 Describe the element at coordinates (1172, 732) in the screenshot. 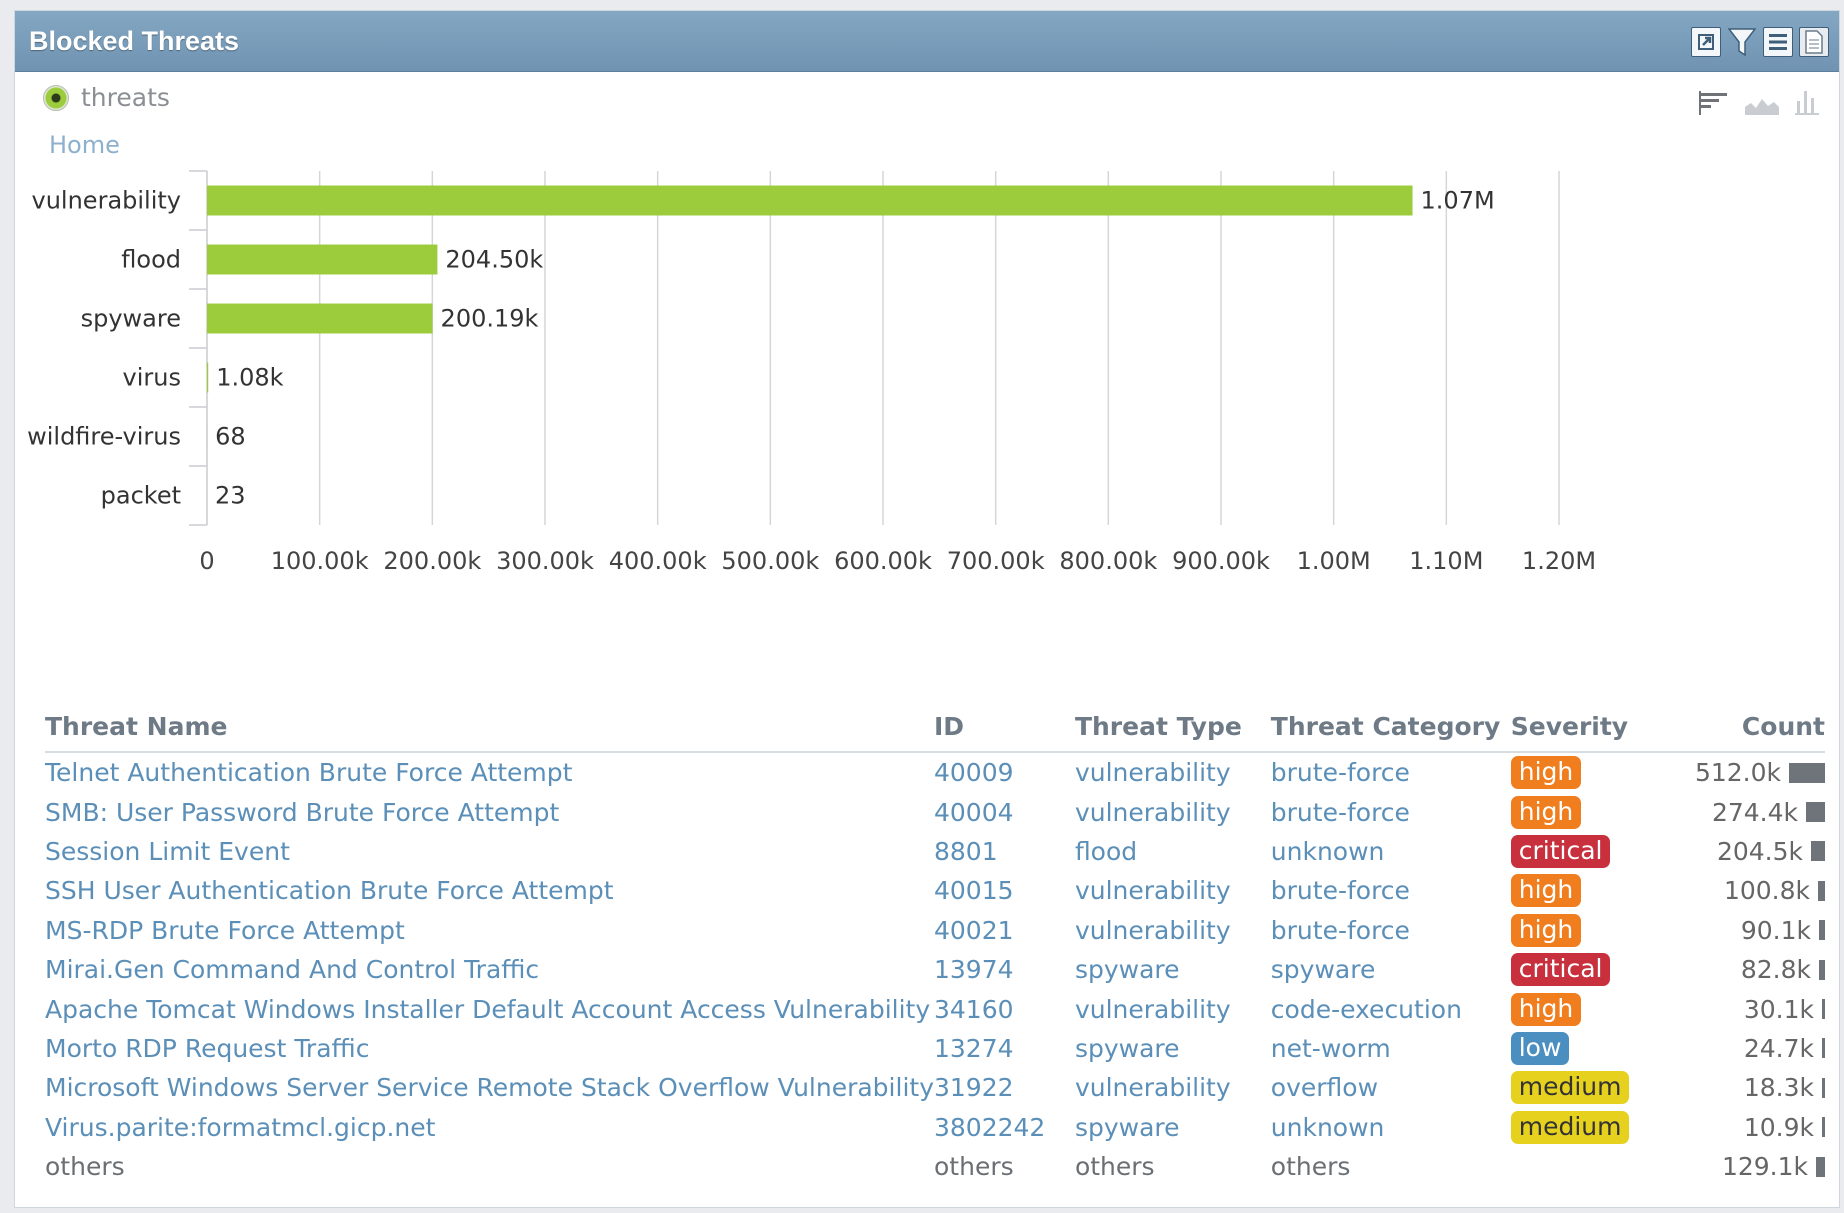

I see `col-threat-type: Threat Type` at that location.